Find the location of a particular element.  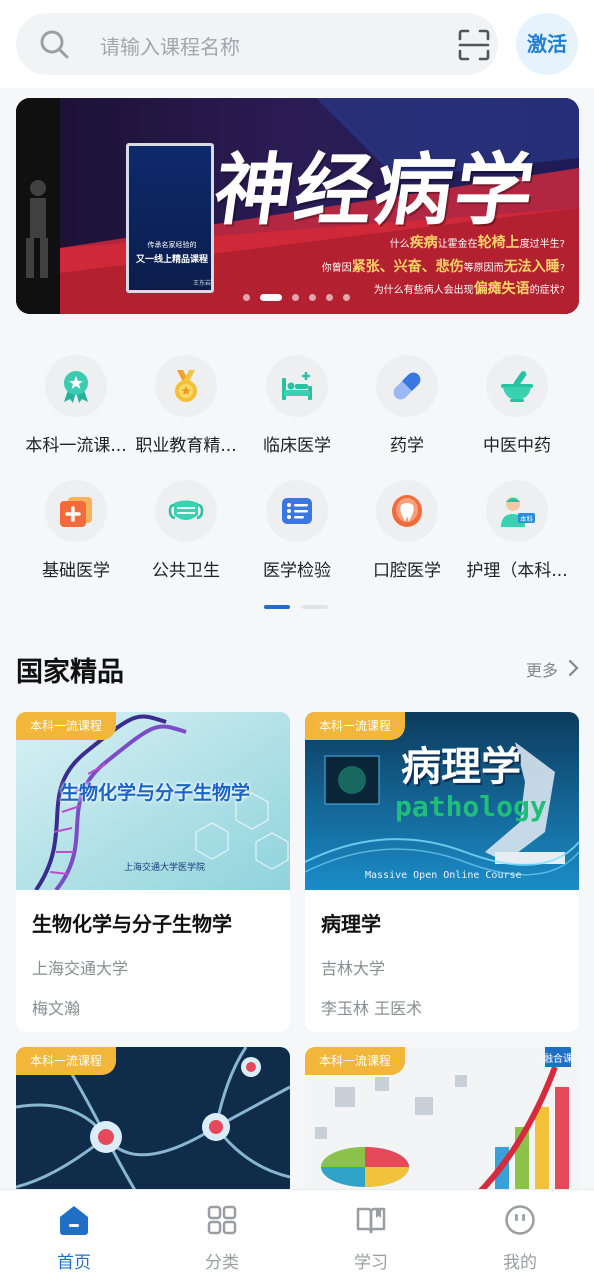

search-placeholder: 请输入课程名称 is located at coordinates (170, 45).